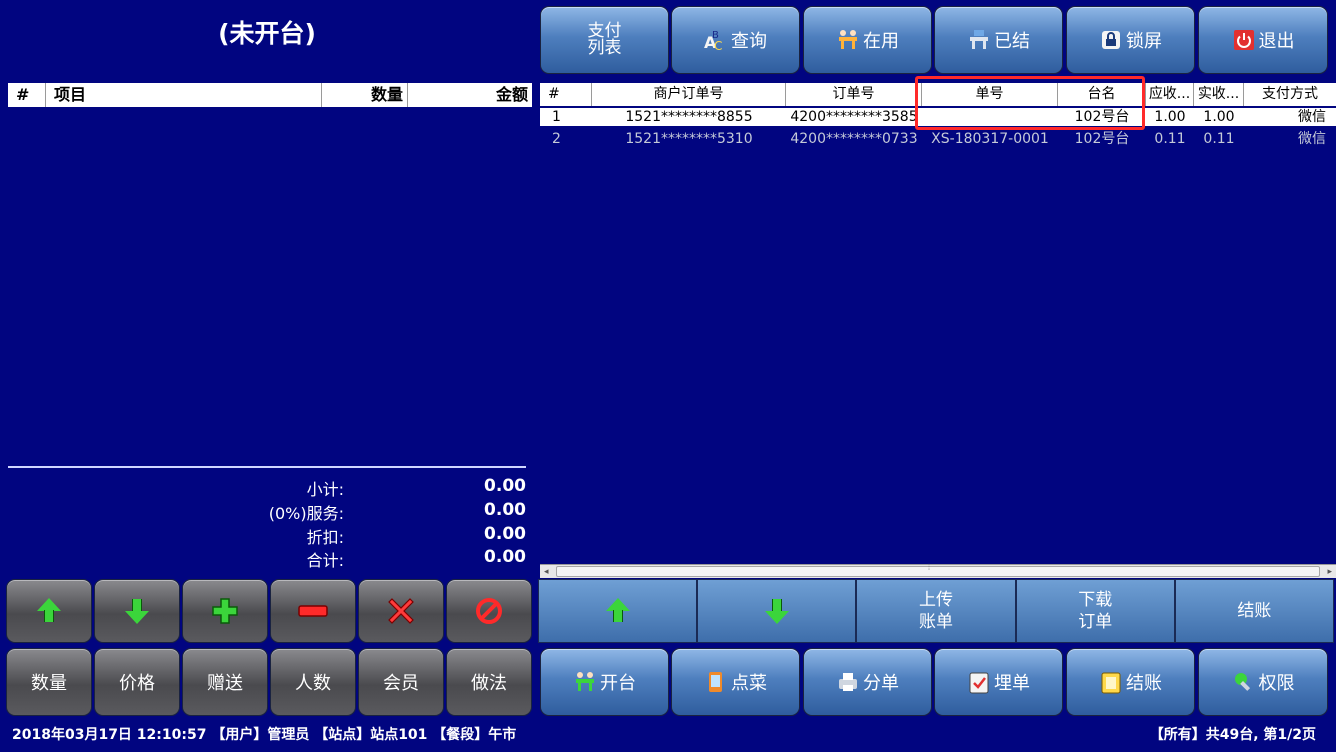 Image resolution: width=1336 pixels, height=752 pixels. What do you see at coordinates (990, 139) in the screenshot?
I see `cell-bill: XS-180317-0001` at bounding box center [990, 139].